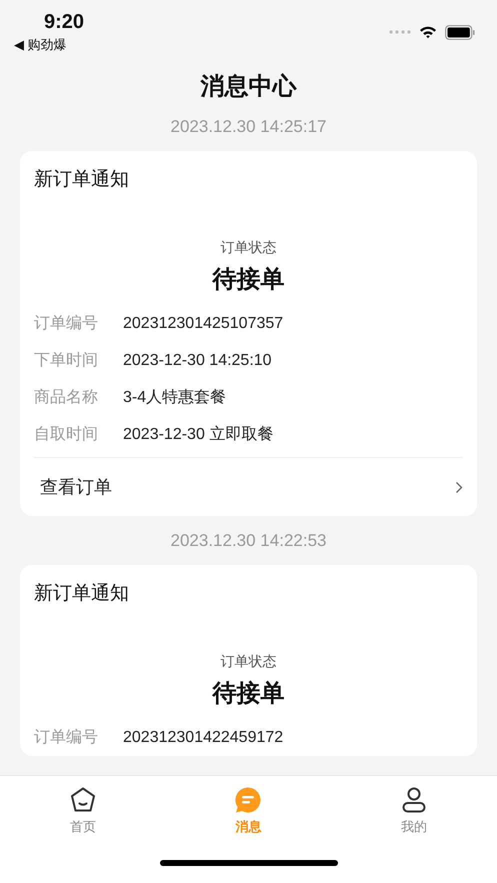  Describe the element at coordinates (197, 361) in the screenshot. I see `field-value: 2023-12-30 14:25:10` at that location.